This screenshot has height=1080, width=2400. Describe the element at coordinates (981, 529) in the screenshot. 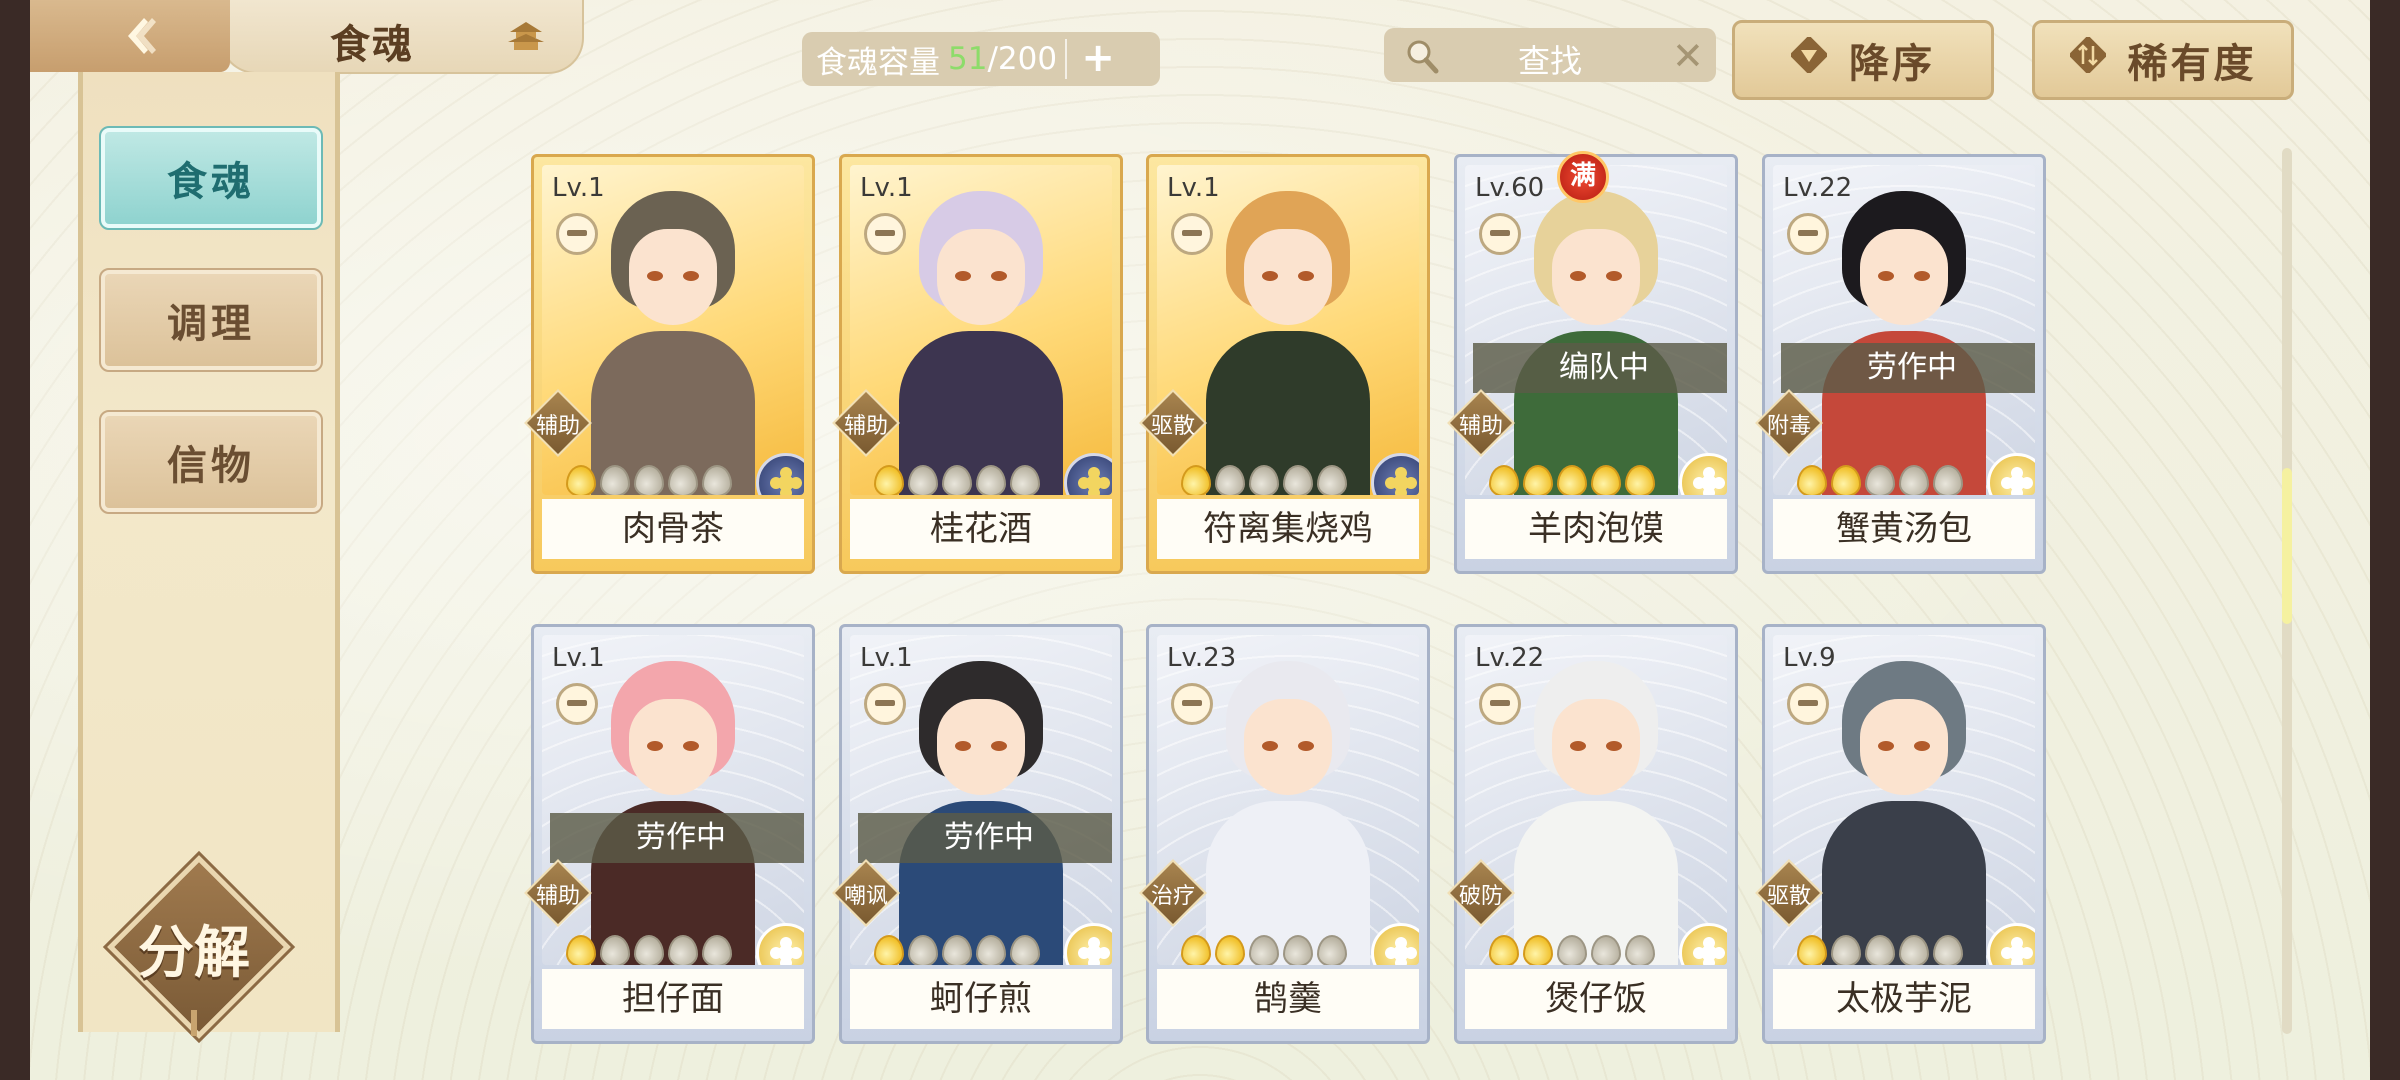

I see `card-name: 桂花酒` at that location.